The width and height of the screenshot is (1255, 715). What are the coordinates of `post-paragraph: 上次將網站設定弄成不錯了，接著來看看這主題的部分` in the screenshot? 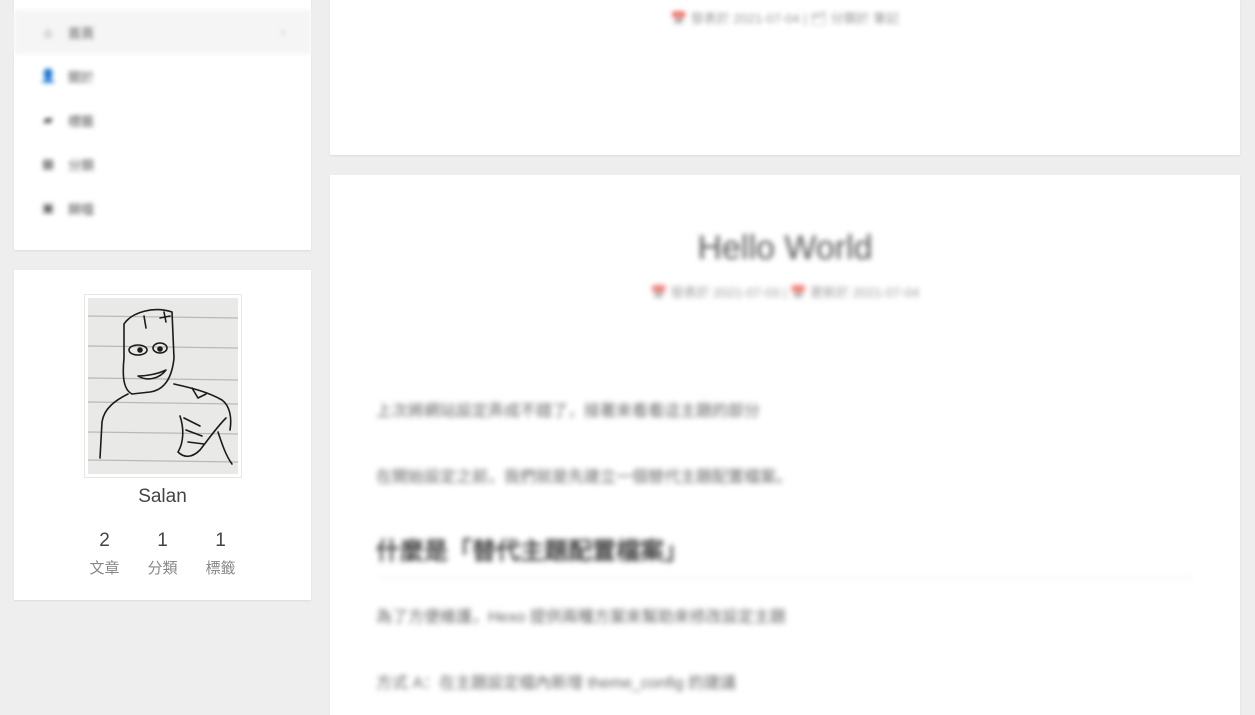 It's located at (568, 411).